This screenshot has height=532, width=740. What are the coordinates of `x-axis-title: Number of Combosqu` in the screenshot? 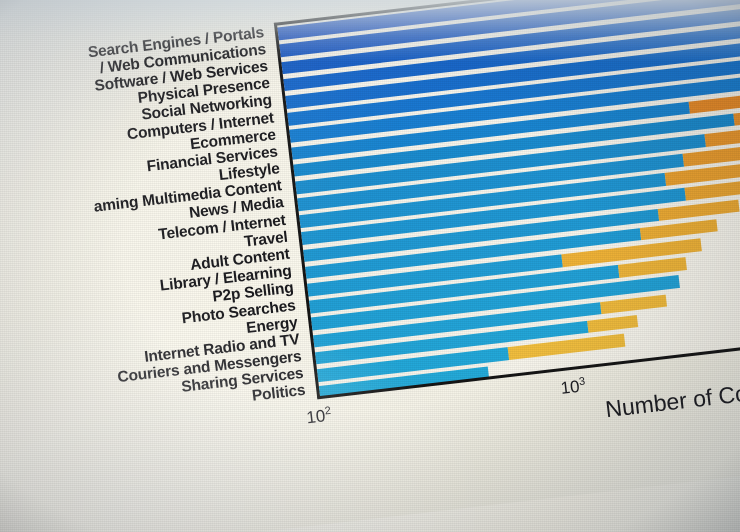 It's located at (671, 396).